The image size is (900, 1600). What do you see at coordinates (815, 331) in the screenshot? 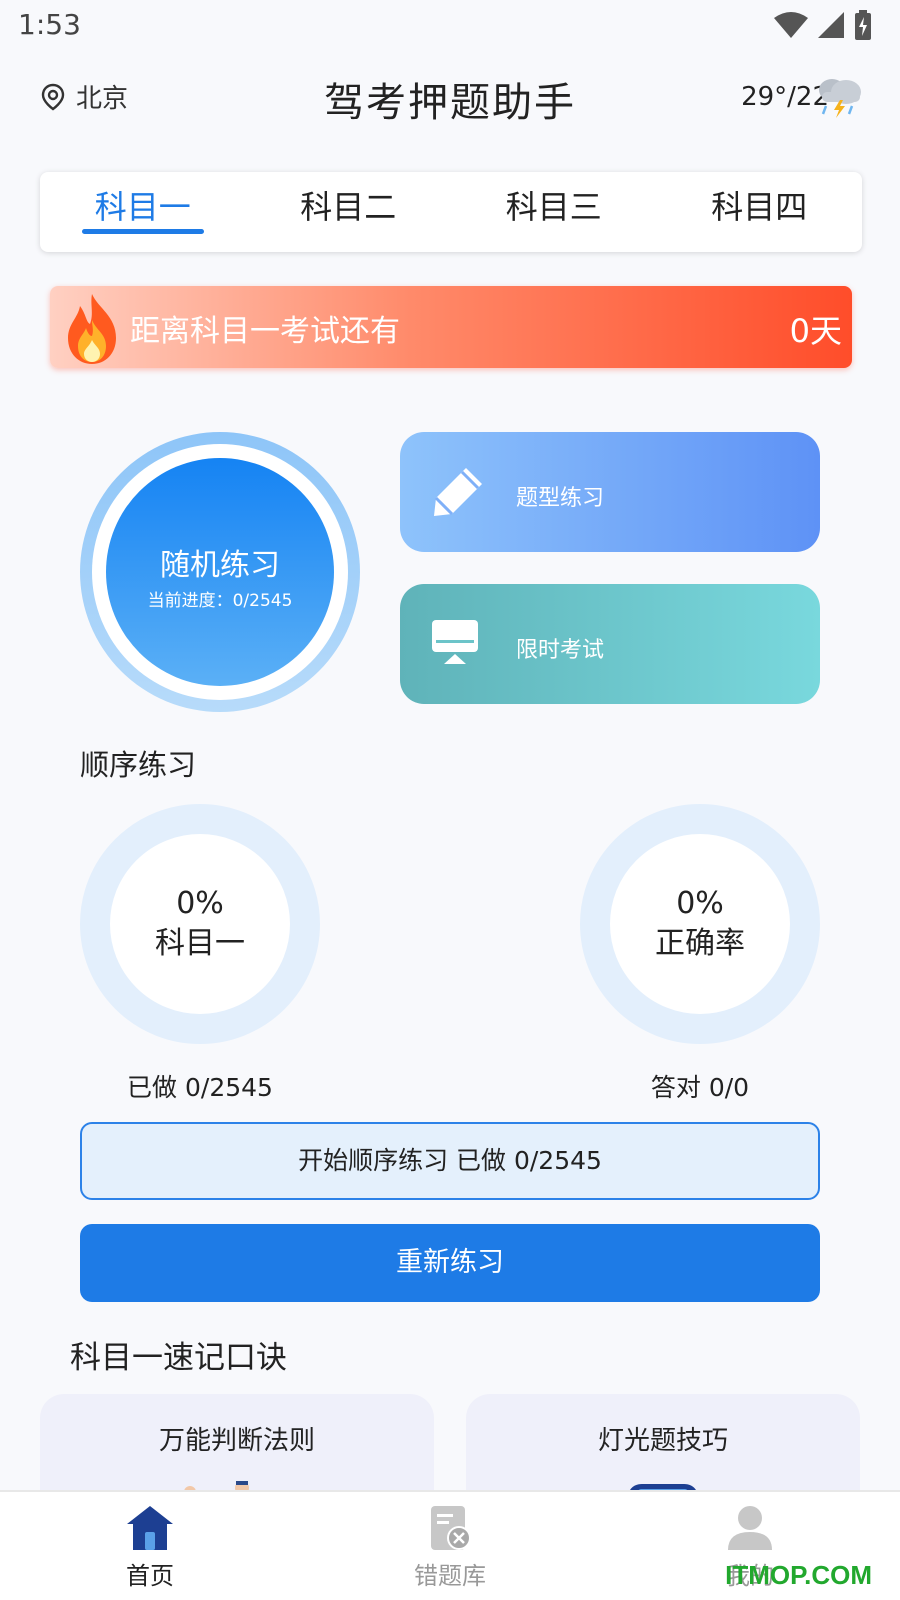
I see `countdown-days: 0天` at bounding box center [815, 331].